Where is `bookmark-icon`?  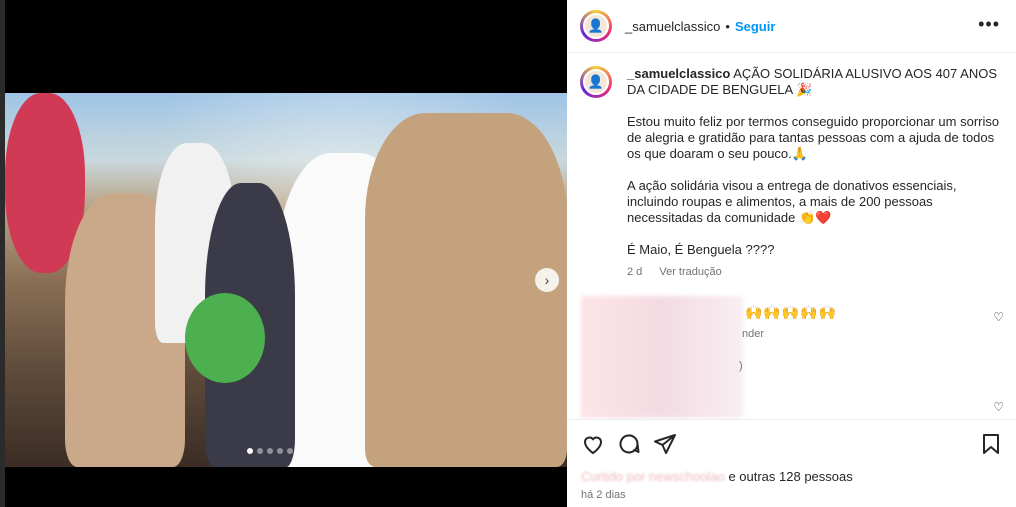 bookmark-icon is located at coordinates (991, 444).